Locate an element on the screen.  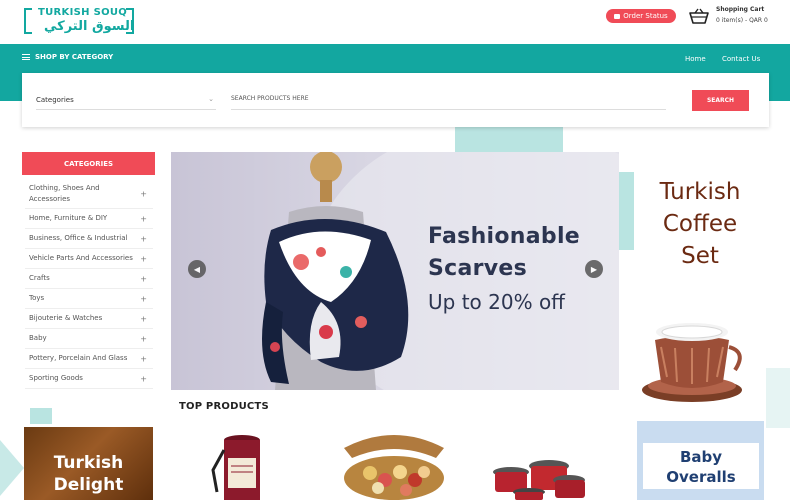
sidebar-category-item: Pottery, Porcelain And Glass + is located at coordinates (89, 359).